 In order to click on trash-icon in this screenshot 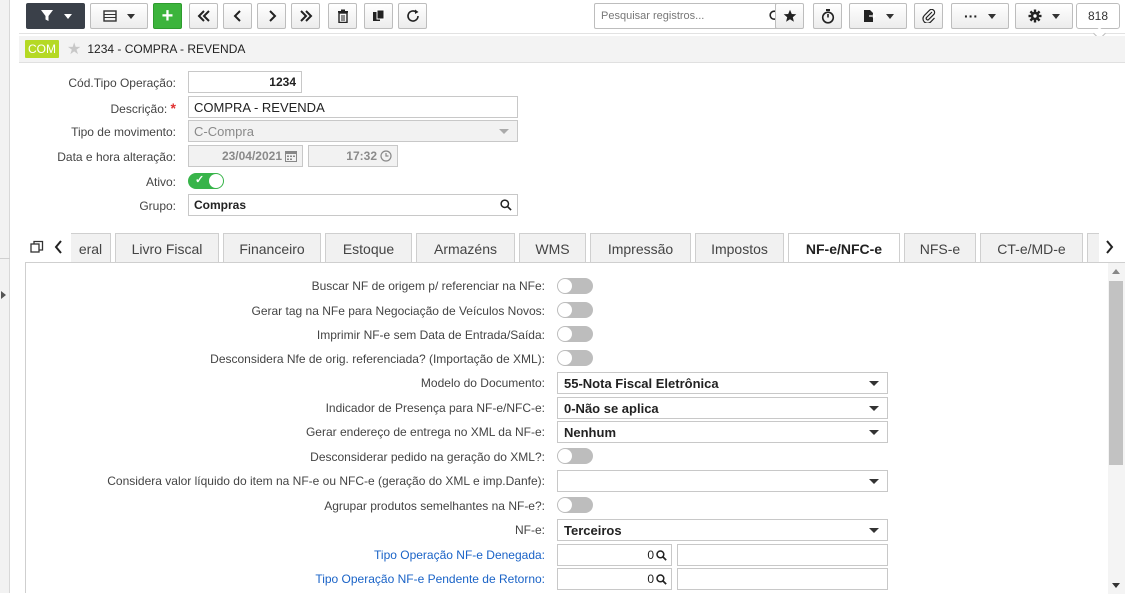, I will do `click(342, 16)`.